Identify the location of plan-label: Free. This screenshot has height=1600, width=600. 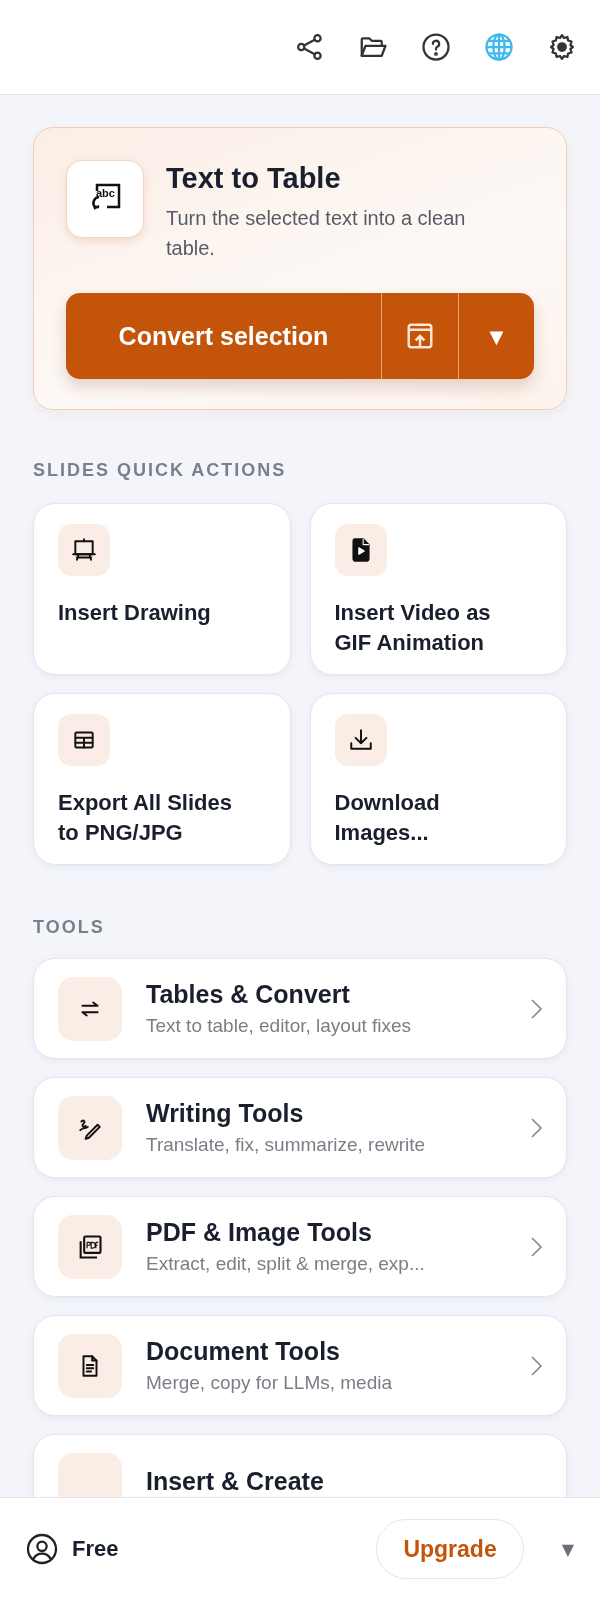
(96, 1549).